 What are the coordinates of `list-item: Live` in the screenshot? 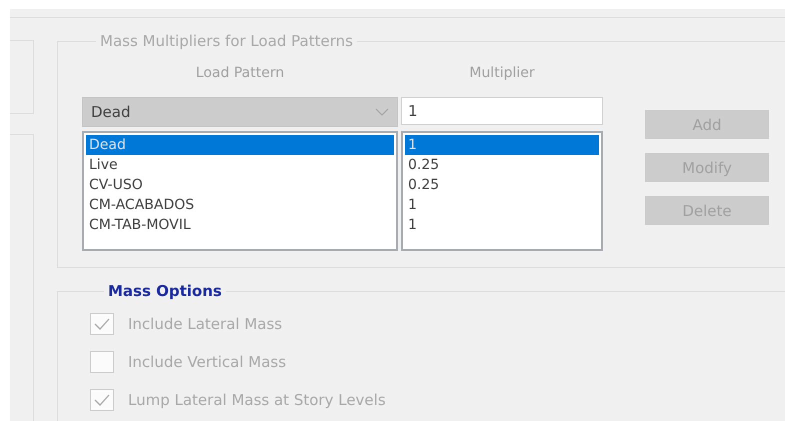 It's located at (240, 165).